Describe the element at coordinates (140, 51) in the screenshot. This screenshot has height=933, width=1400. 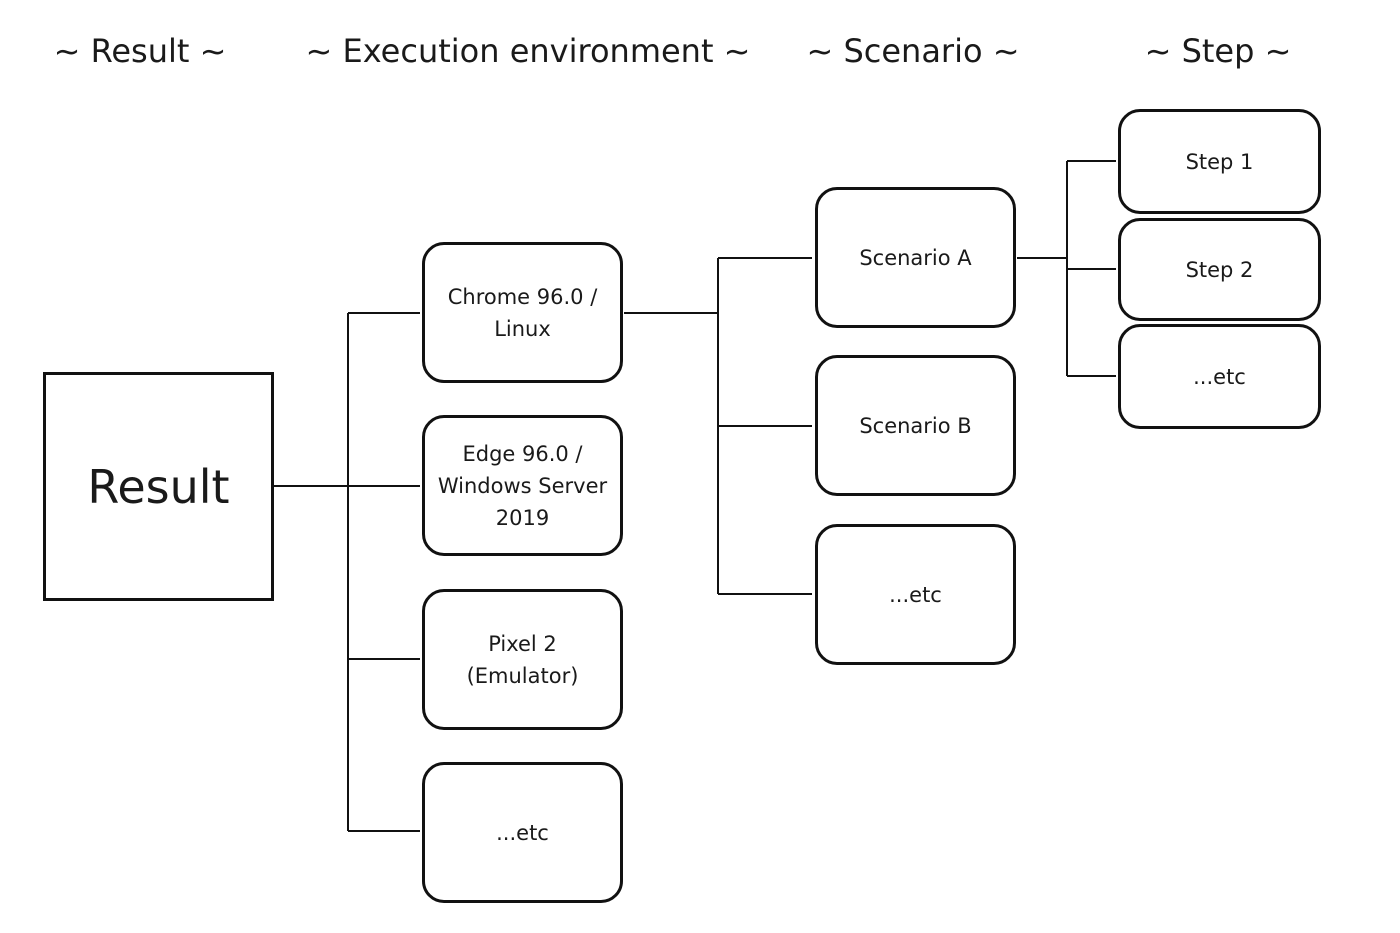
I see `header-result: ~ Result ~` at that location.